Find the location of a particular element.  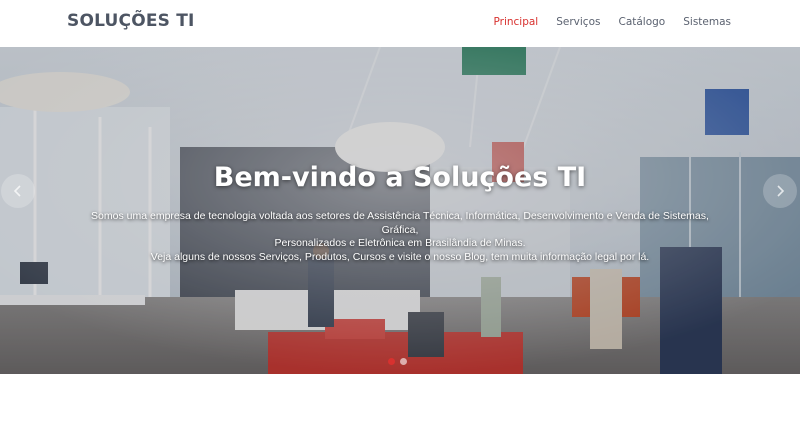

carousel-prev-button is located at coordinates (18, 191).